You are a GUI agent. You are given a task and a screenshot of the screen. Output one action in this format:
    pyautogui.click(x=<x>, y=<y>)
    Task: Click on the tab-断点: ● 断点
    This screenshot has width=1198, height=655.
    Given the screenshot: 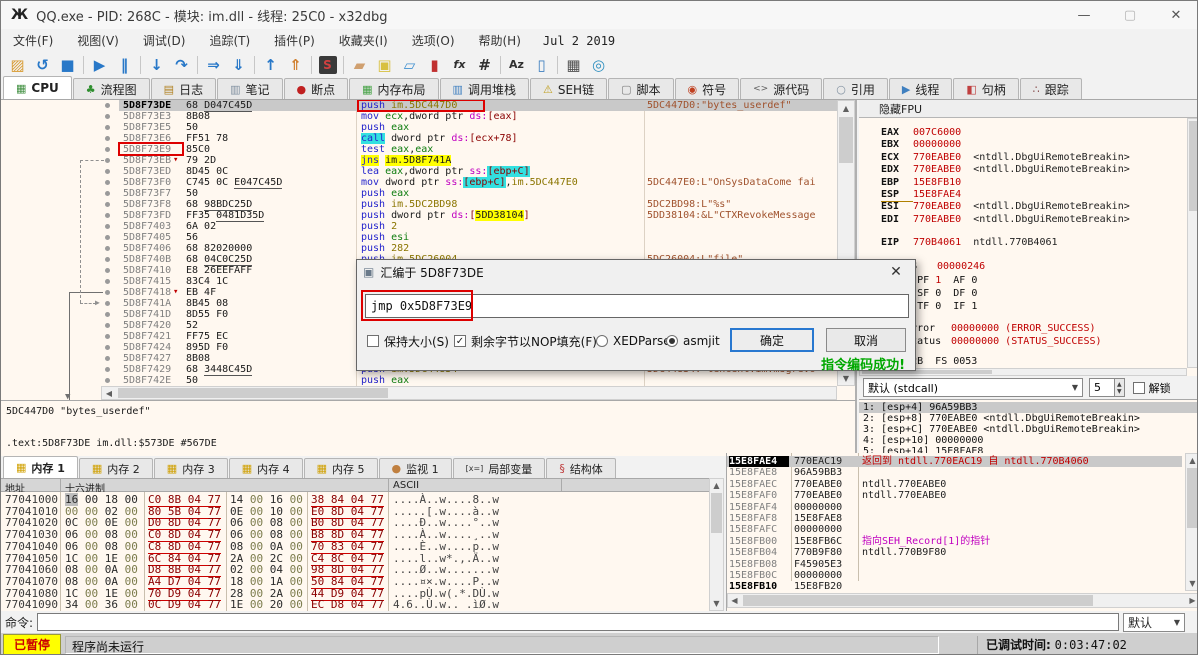 What is the action you would take?
    pyautogui.click(x=316, y=88)
    